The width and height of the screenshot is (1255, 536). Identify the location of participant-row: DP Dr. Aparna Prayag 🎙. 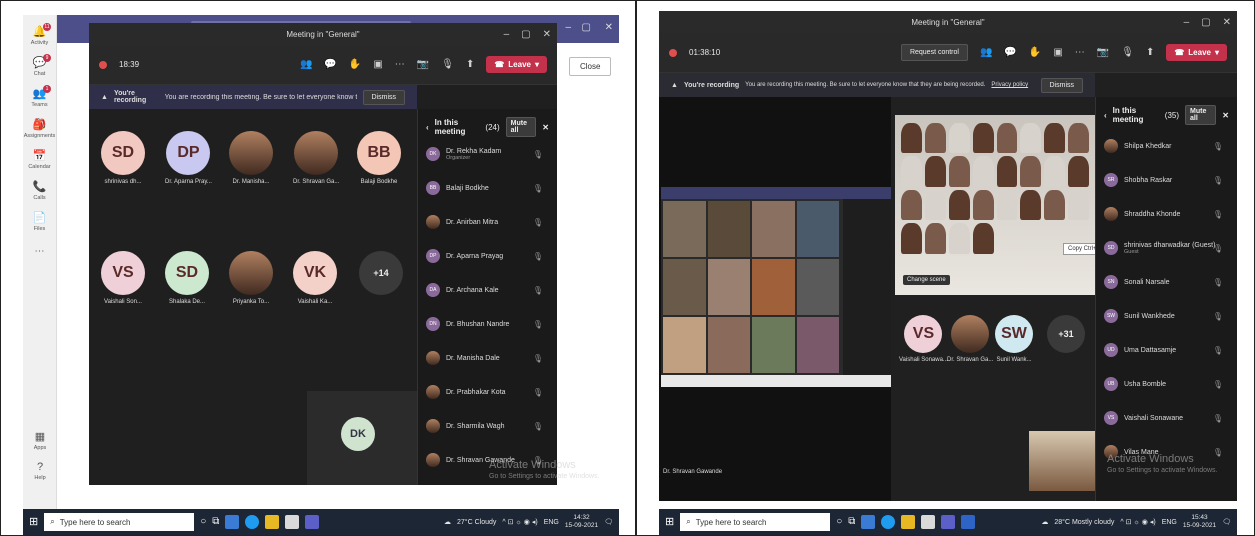
(487, 256).